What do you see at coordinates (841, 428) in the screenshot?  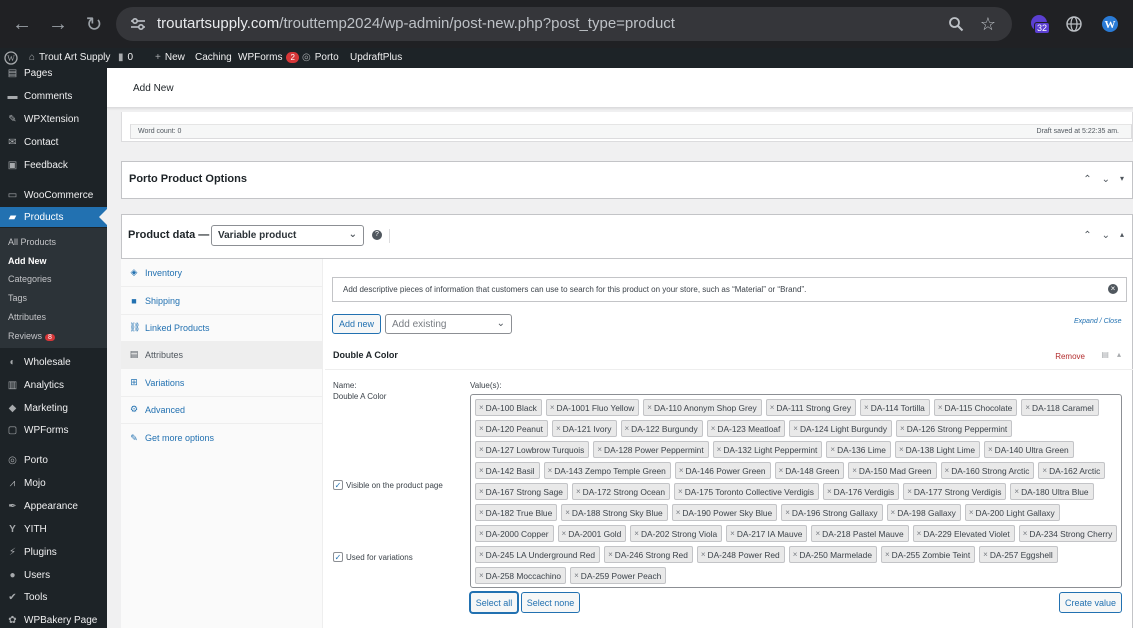 I see `value-chip: × DA-124 Light Burgundy` at bounding box center [841, 428].